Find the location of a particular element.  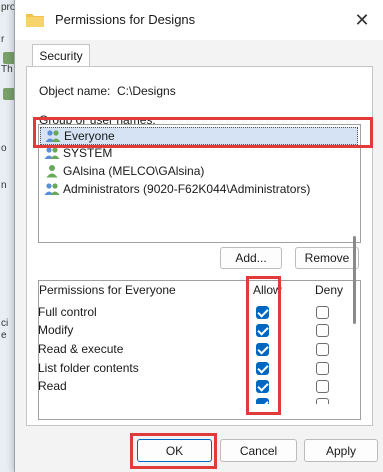

list-item-system: SYSTEM is located at coordinates (199, 153).